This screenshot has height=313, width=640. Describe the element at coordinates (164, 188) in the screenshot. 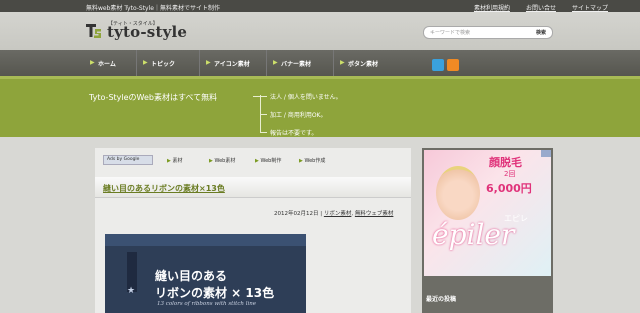

I see `post-title: 縫い目のあるリボンの素材×13色` at that location.